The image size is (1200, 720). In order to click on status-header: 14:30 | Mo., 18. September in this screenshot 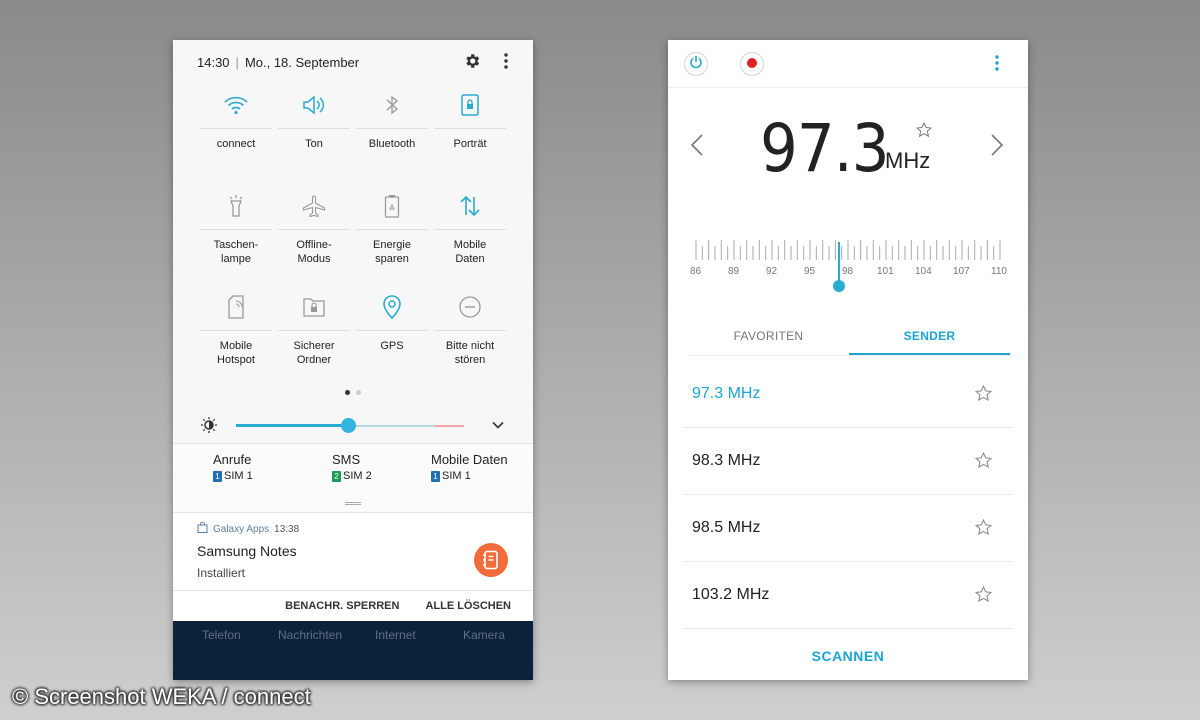, I will do `click(353, 62)`.